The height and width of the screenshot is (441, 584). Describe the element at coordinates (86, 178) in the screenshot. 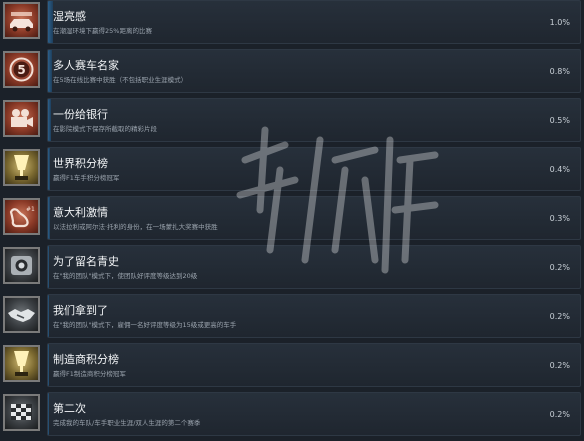

I see `achievement-description: 赢得F1车手积分榜冠军` at that location.